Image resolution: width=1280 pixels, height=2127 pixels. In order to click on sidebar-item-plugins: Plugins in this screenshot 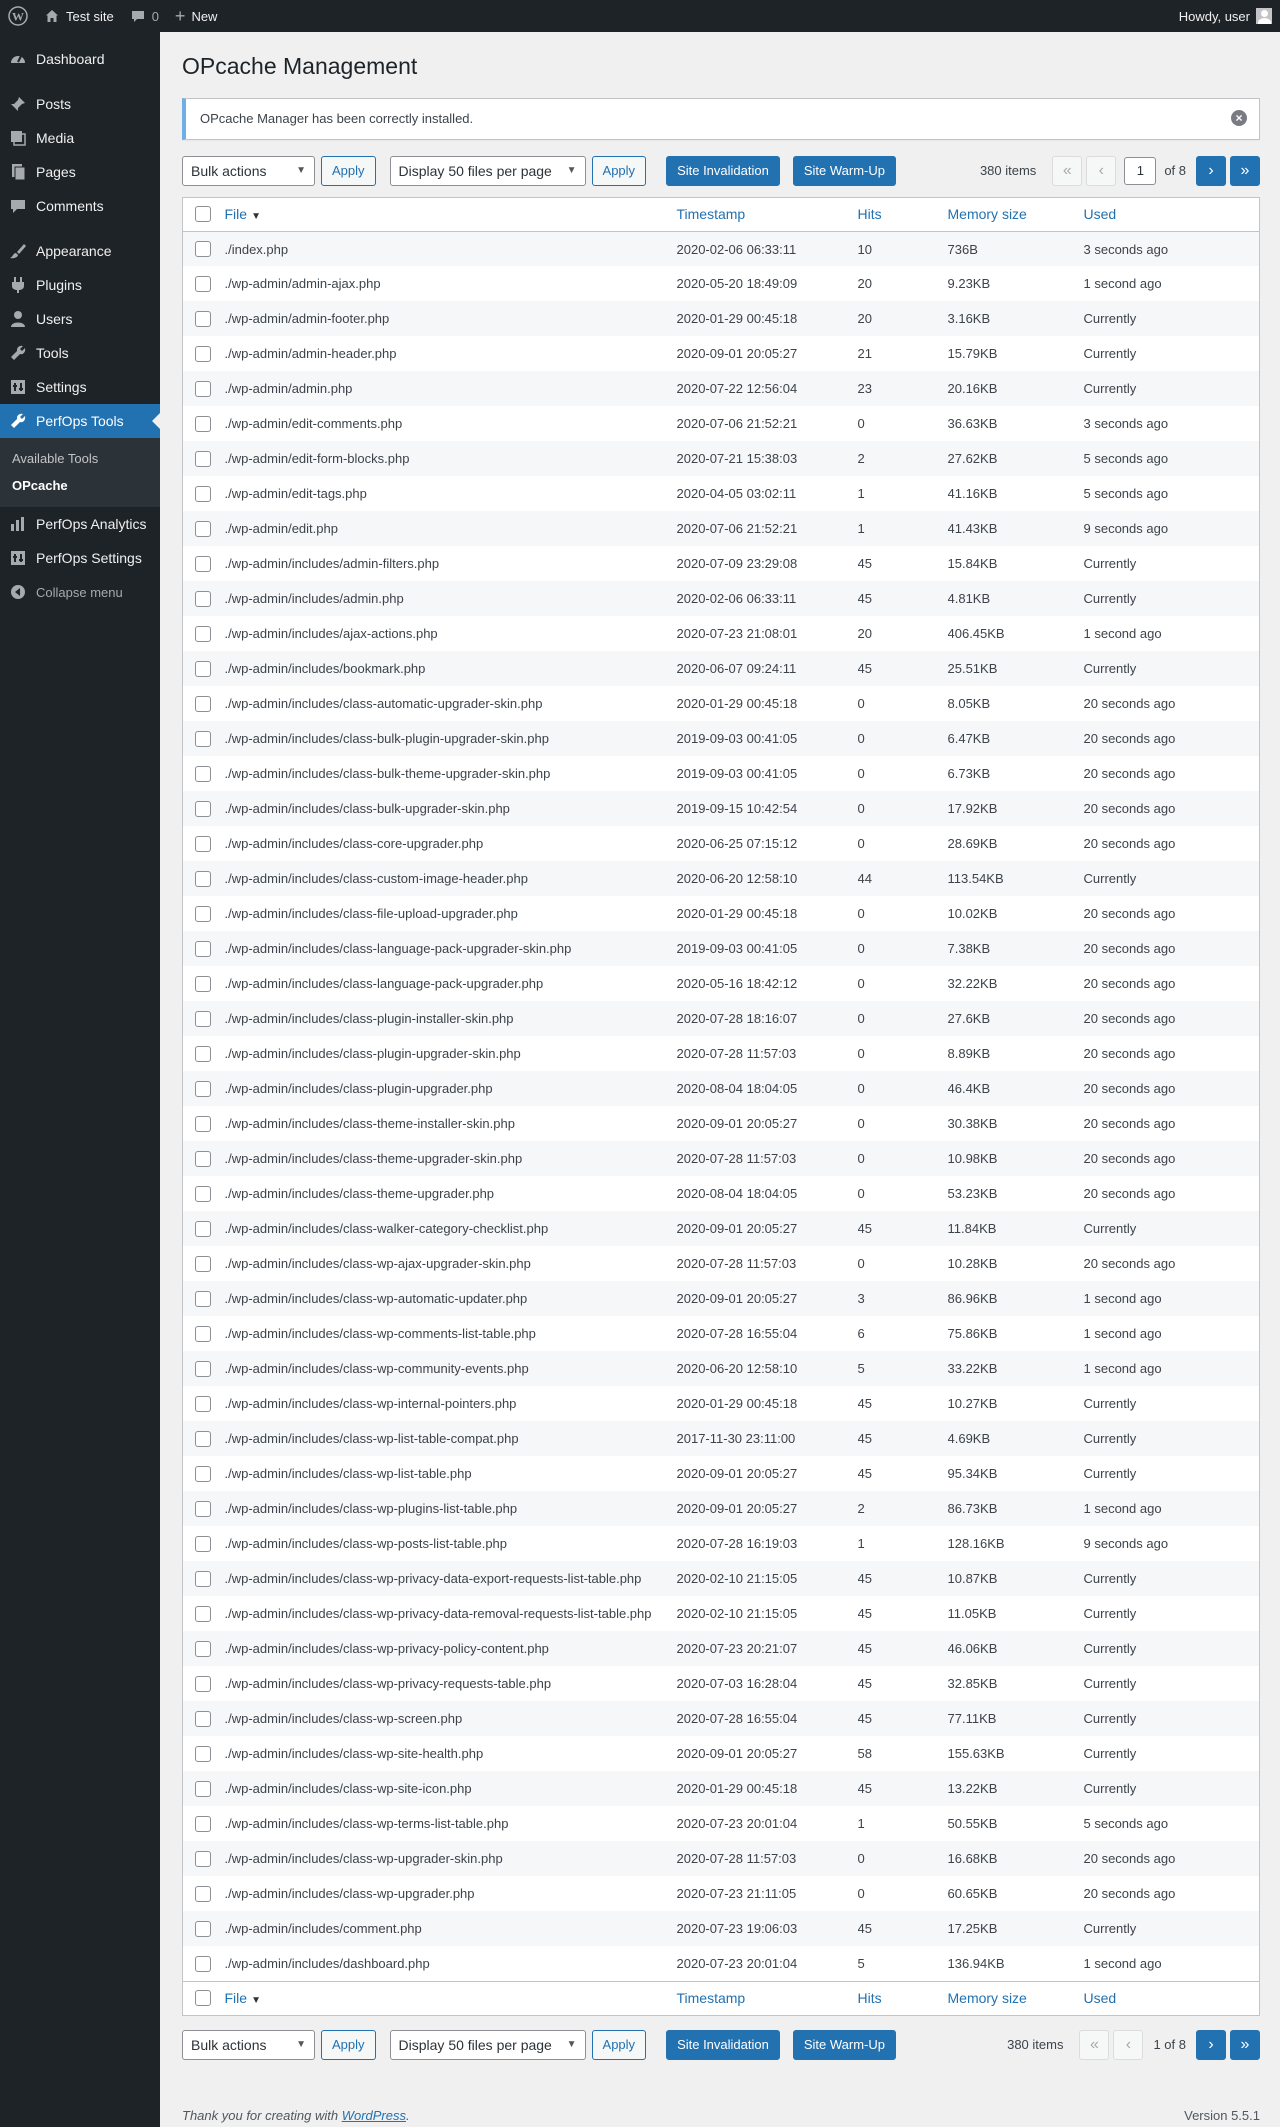, I will do `click(80, 285)`.